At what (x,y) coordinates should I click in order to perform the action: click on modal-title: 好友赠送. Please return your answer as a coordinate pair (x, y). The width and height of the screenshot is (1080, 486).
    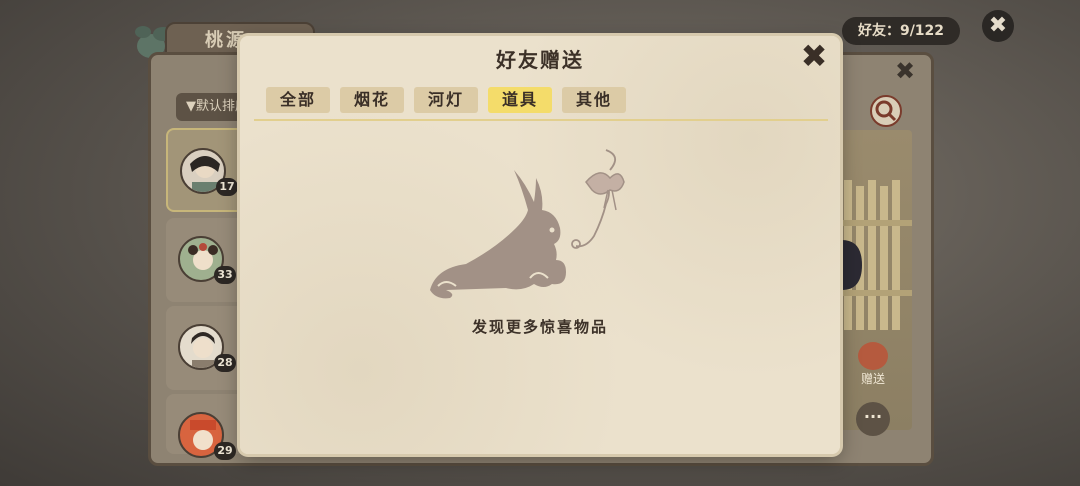
    Looking at the image, I should click on (540, 60).